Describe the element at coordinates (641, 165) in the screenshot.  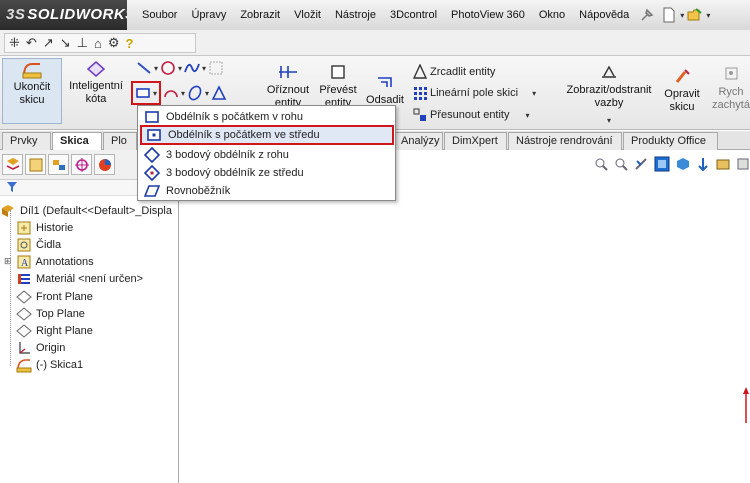
I see `previous-view-icon` at that location.